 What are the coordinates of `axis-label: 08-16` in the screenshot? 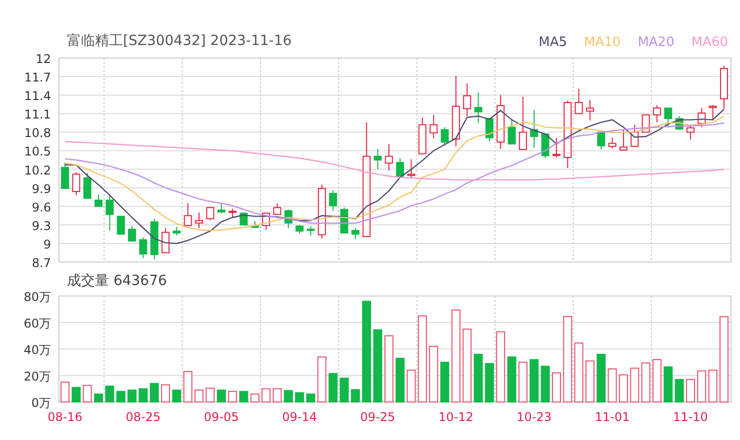 It's located at (65, 417).